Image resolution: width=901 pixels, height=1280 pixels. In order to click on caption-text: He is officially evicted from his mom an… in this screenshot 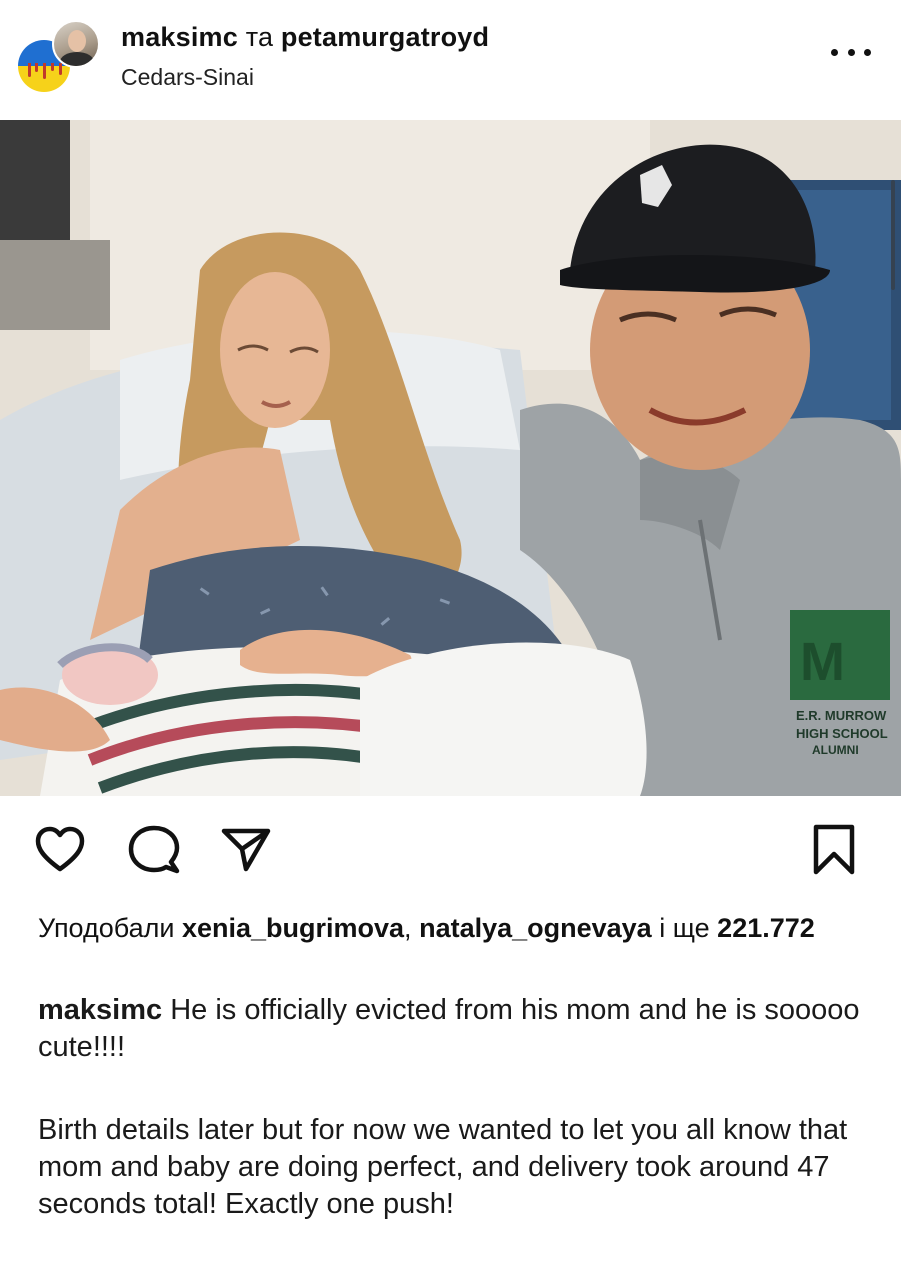, I will do `click(449, 1028)`.